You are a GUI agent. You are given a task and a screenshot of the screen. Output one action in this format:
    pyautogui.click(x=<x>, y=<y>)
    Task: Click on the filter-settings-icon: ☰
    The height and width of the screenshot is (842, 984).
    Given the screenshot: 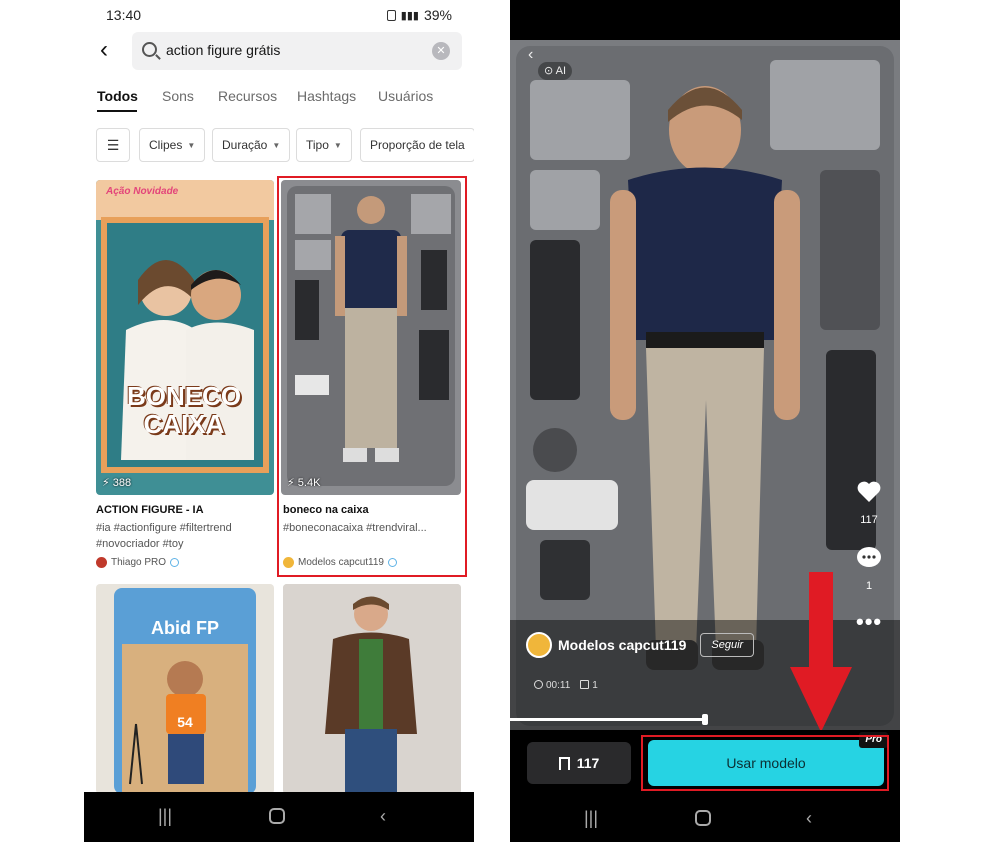 What is the action you would take?
    pyautogui.click(x=113, y=145)
    